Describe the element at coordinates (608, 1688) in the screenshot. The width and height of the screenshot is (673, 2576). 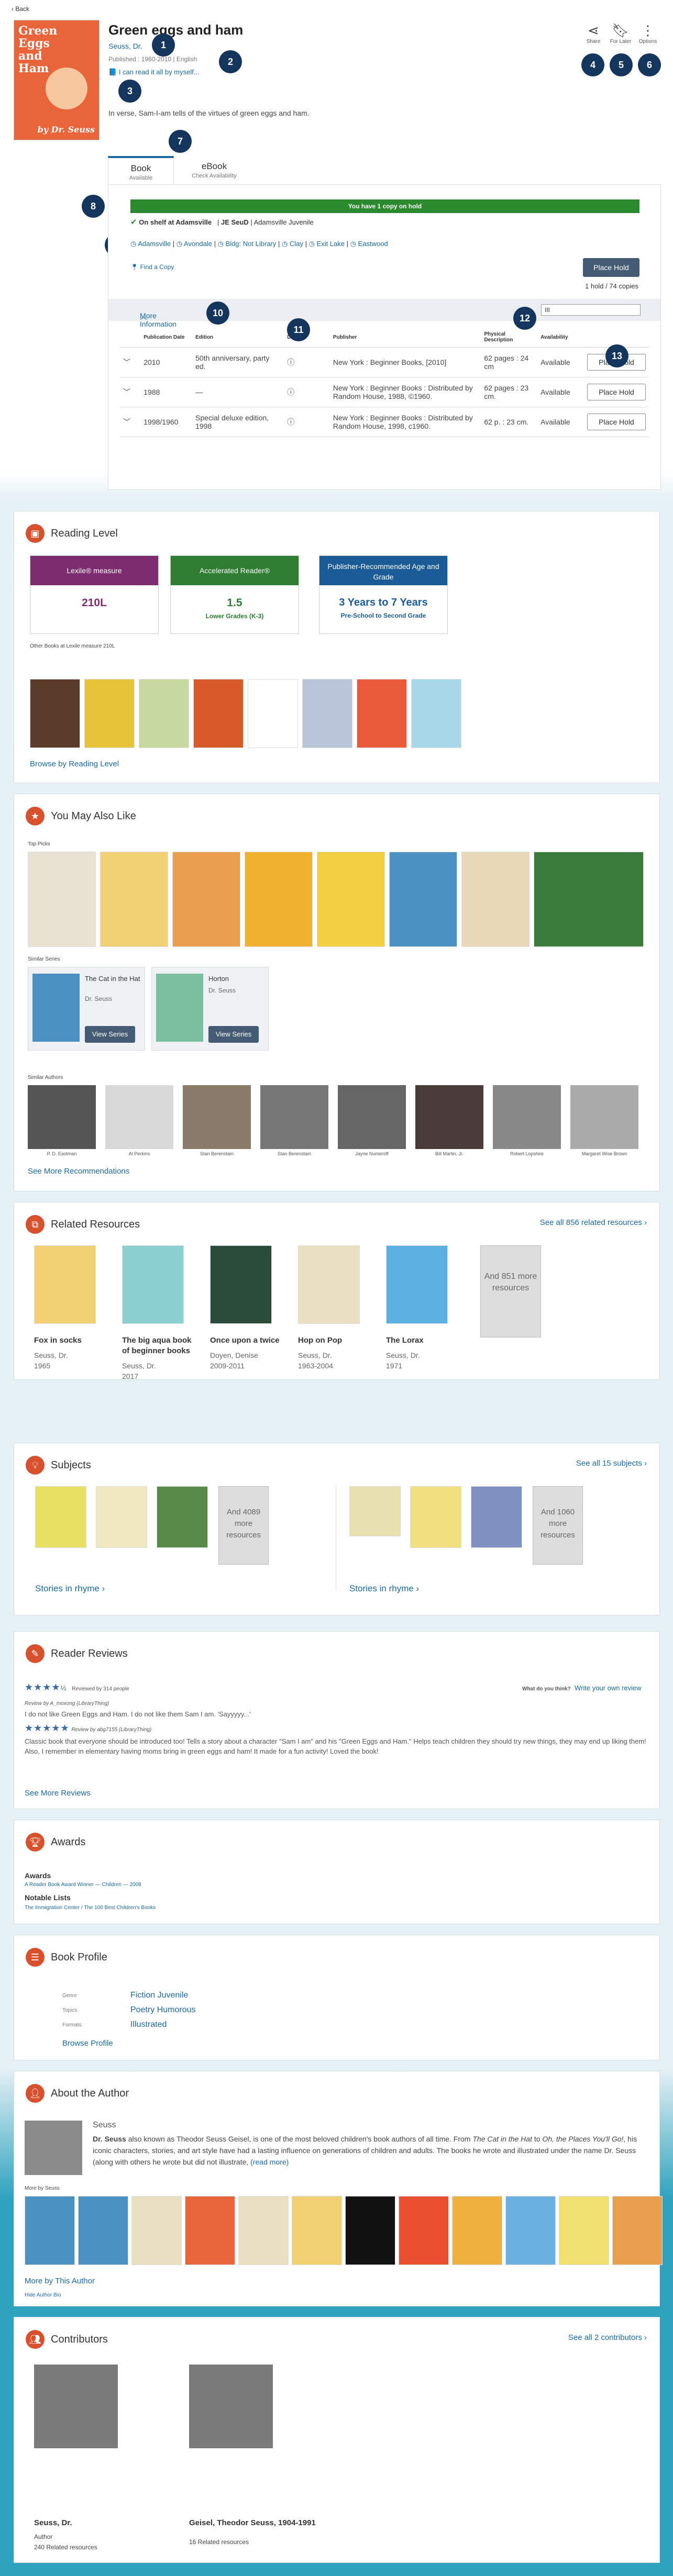
I see `write-review-link: Write your own review` at that location.